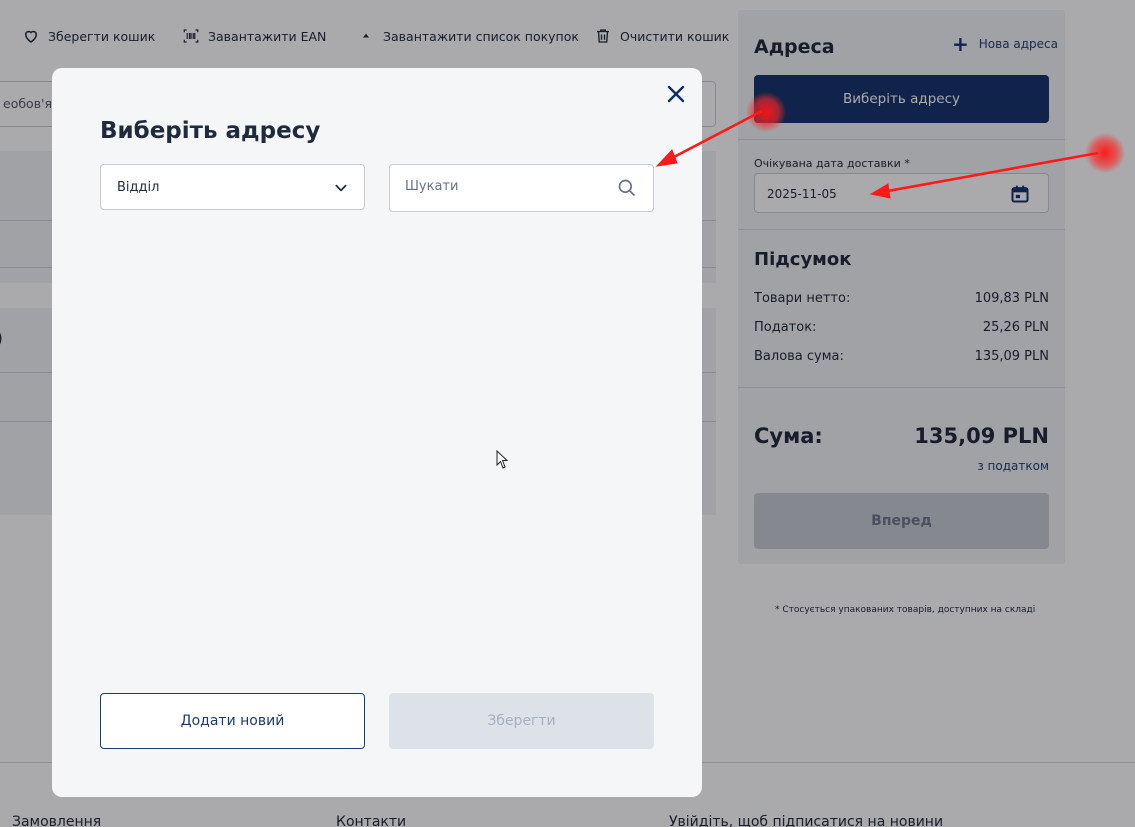 The height and width of the screenshot is (827, 1135). What do you see at coordinates (505, 186) in the screenshot?
I see `search-input` at bounding box center [505, 186].